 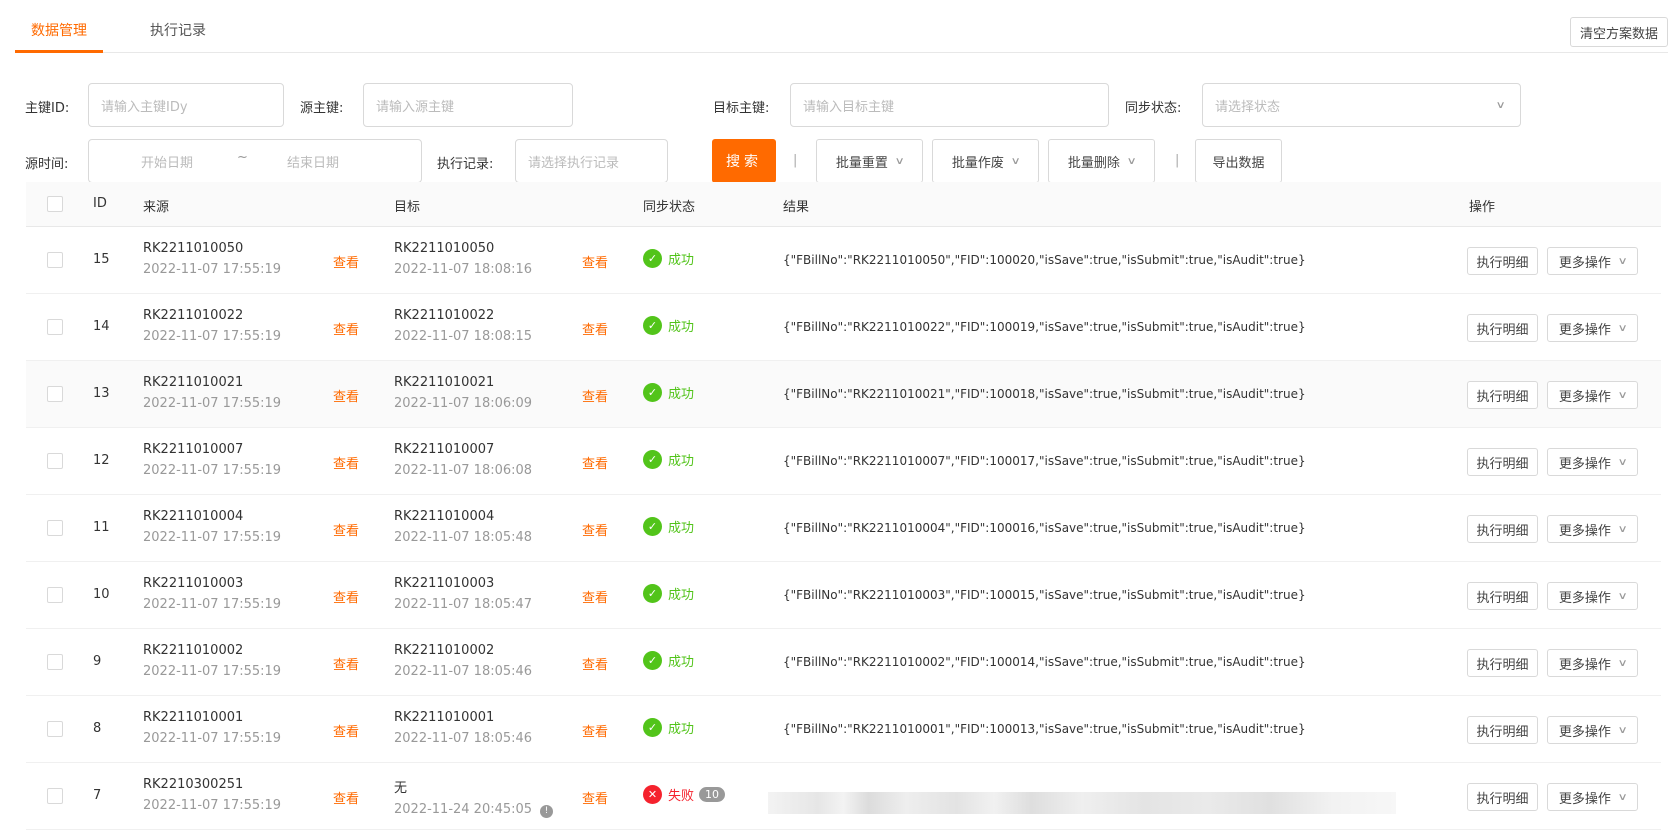 What do you see at coordinates (463, 604) in the screenshot?
I see `target-time-text: 2022-11-07 18:05:47` at bounding box center [463, 604].